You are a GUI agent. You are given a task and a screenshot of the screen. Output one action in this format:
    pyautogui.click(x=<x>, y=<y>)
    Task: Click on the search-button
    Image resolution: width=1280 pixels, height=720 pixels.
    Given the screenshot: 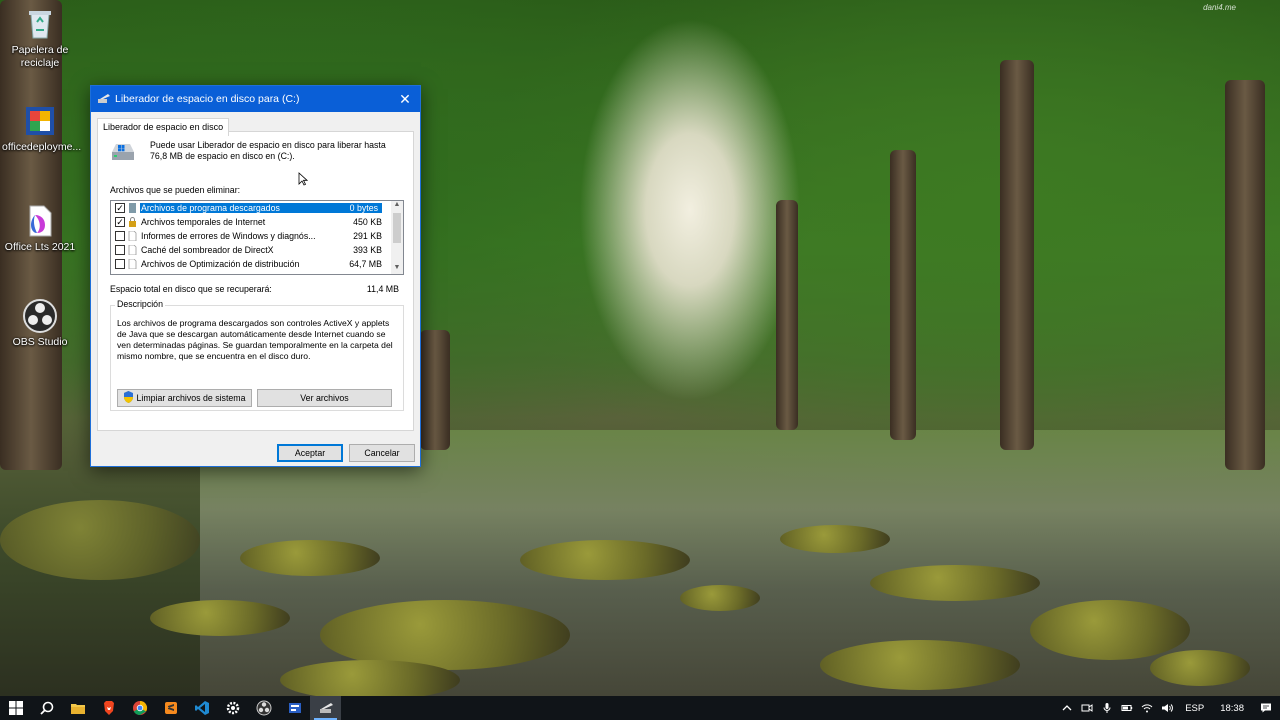 What is the action you would take?
    pyautogui.click(x=46, y=708)
    